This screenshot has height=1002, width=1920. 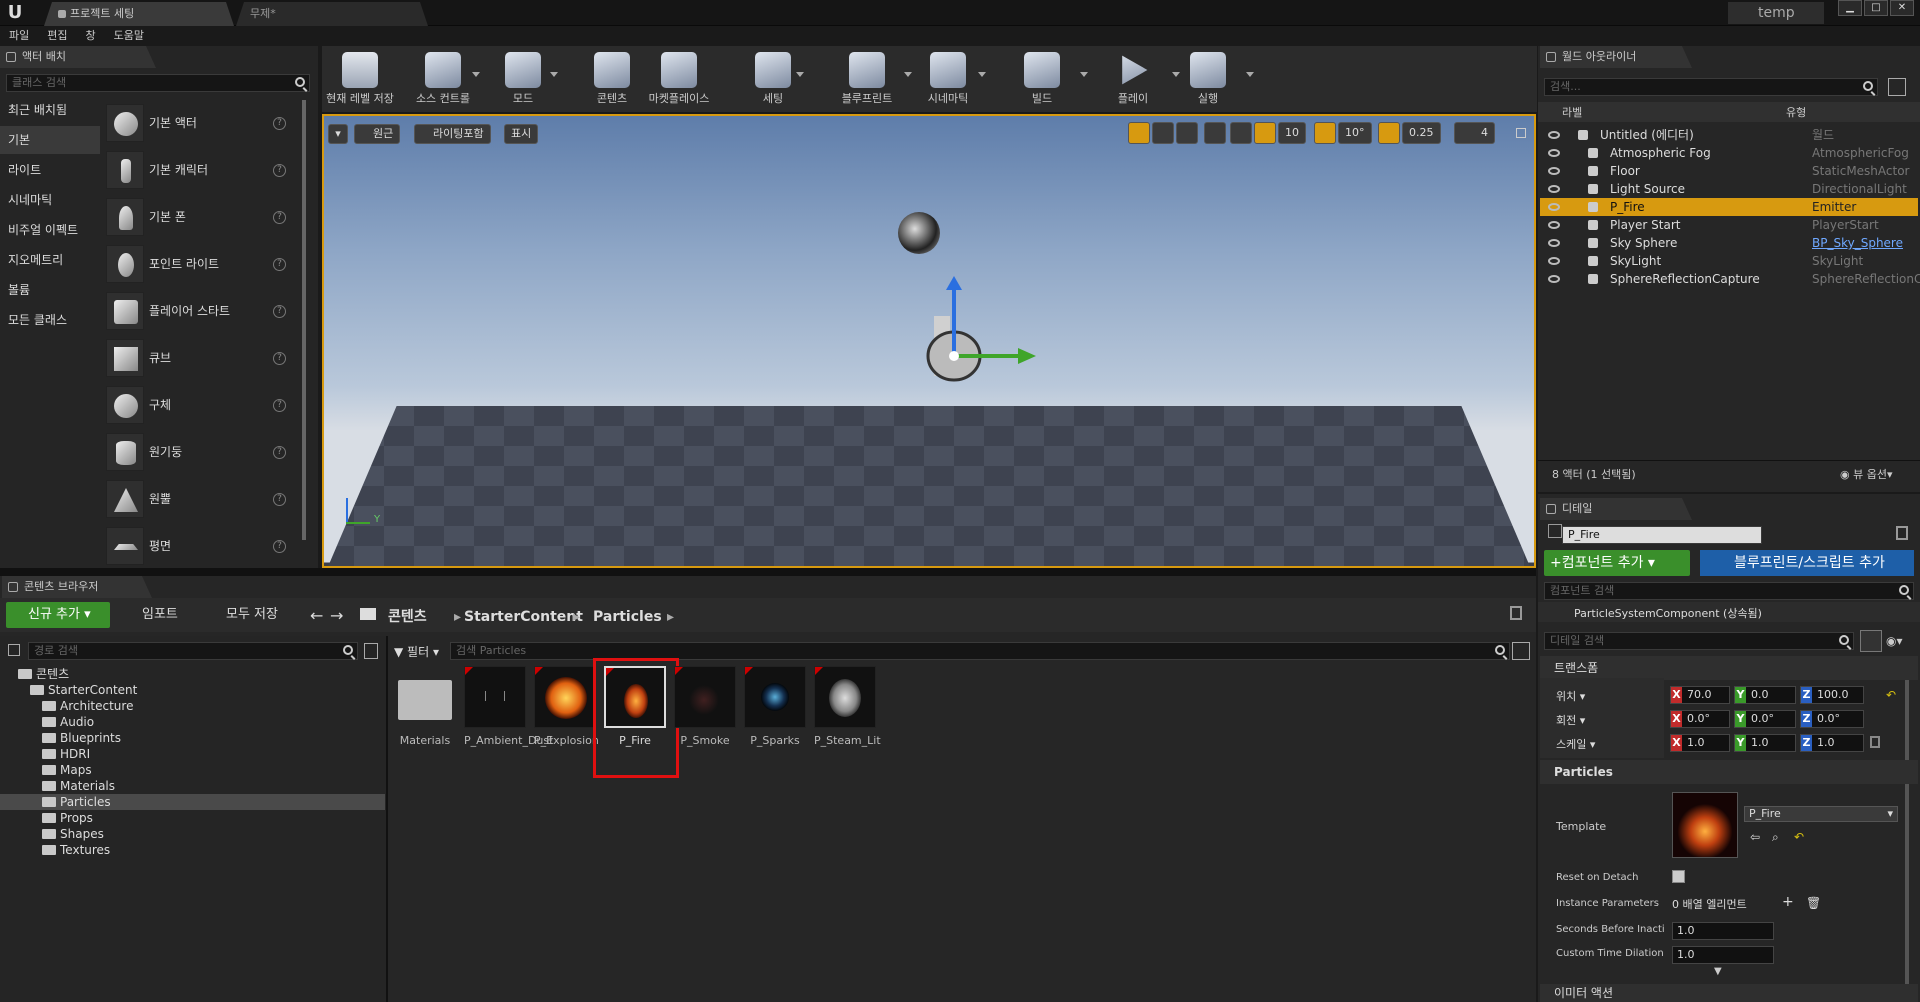 What do you see at coordinates (1729, 591) in the screenshot?
I see `component-search-input: 컴포넌트 검색` at bounding box center [1729, 591].